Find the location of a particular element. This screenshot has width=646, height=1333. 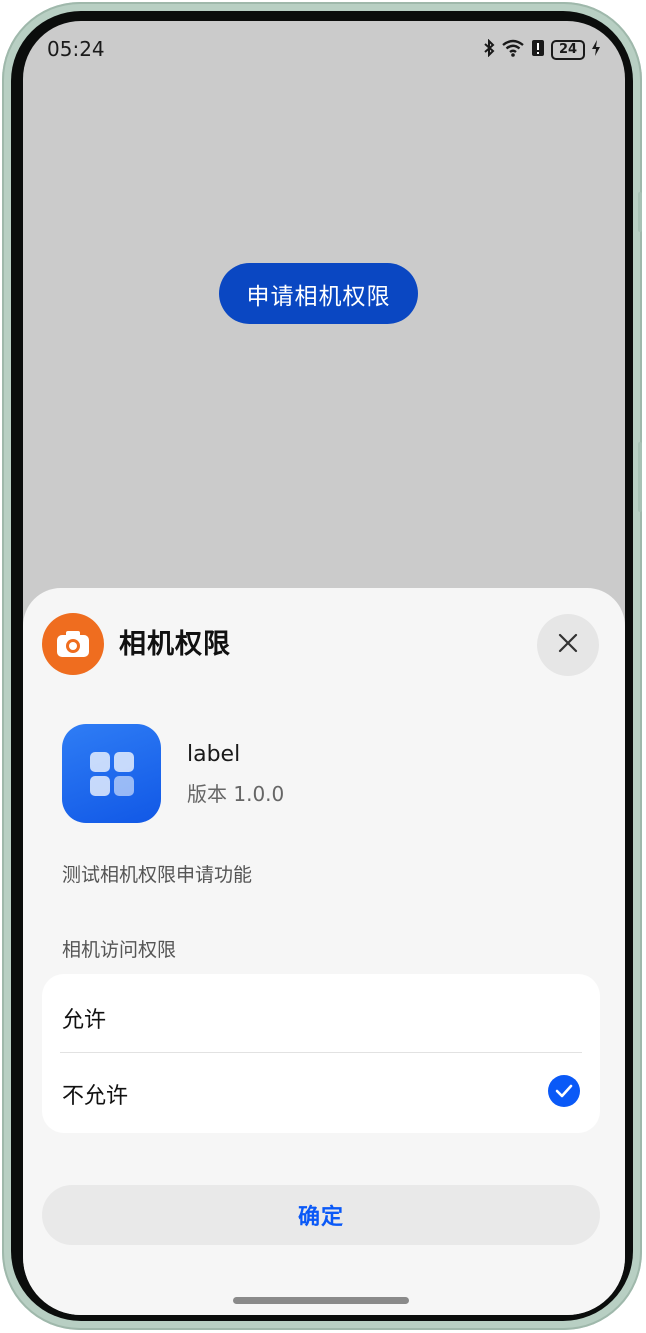

section-label: 相机访问权限 is located at coordinates (119, 950).